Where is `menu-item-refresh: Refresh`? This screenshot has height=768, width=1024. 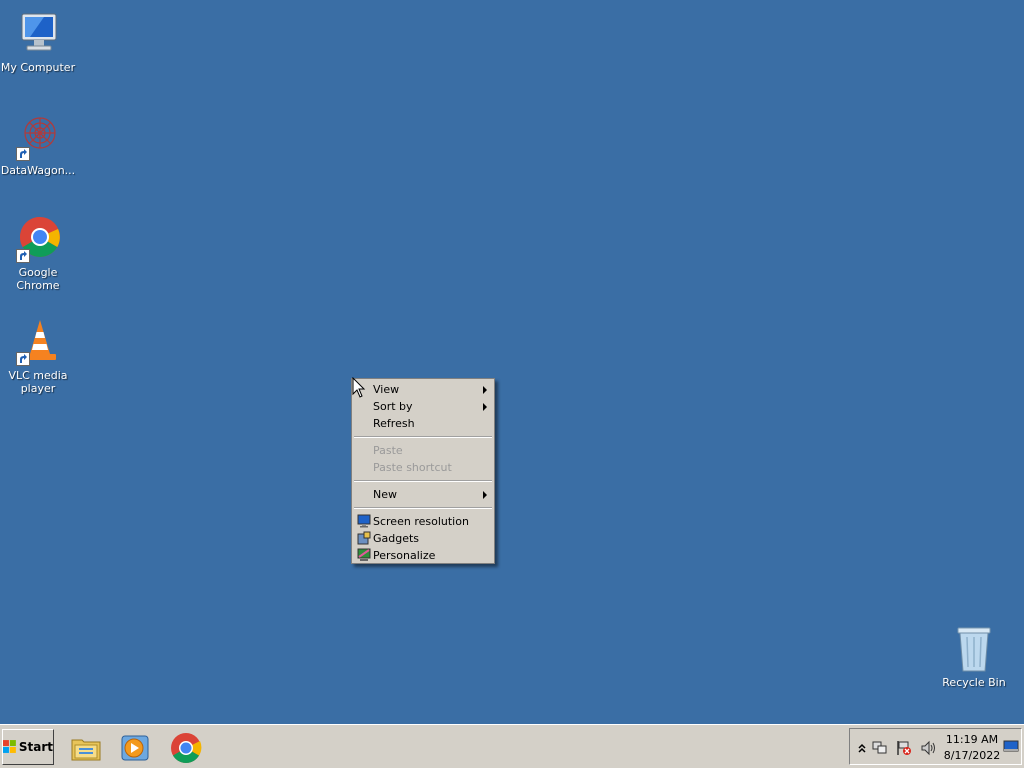 menu-item-refresh: Refresh is located at coordinates (423, 423).